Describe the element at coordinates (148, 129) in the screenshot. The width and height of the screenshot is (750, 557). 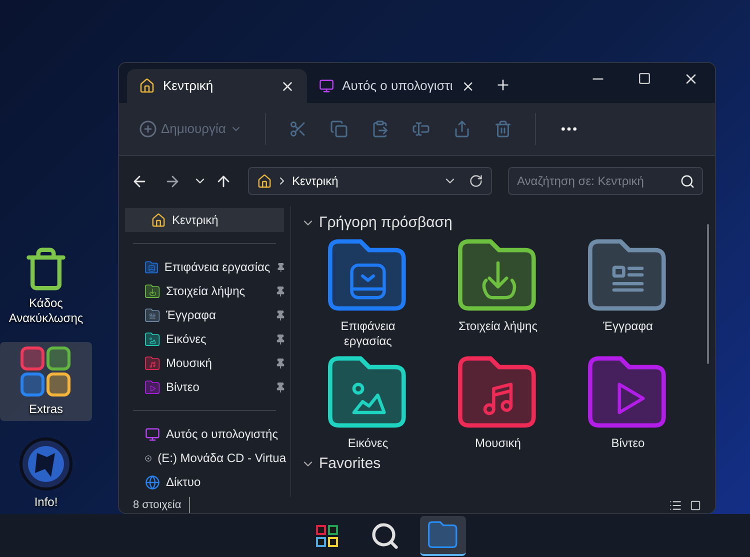
I see `plus-icon` at that location.